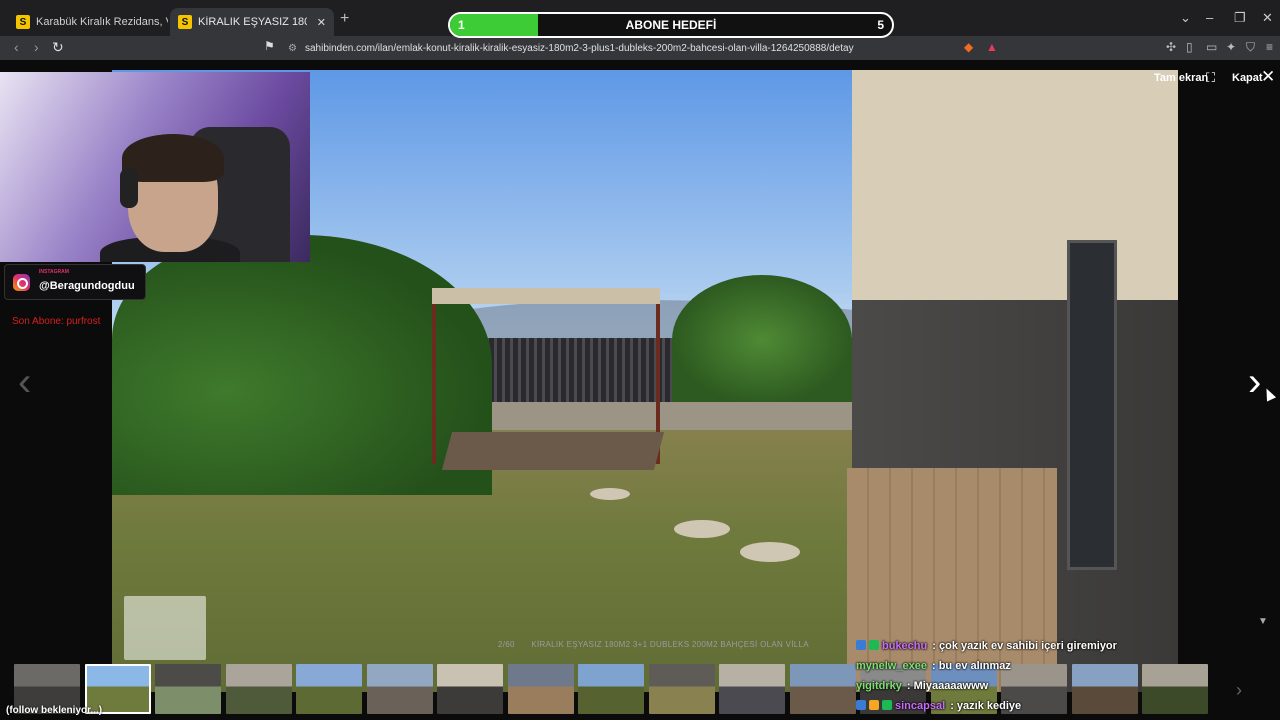  What do you see at coordinates (1269, 47) in the screenshot?
I see `menu-icon: ≡` at bounding box center [1269, 47].